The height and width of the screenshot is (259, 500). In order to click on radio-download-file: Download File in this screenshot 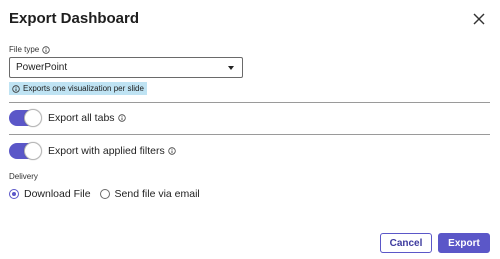, I will do `click(50, 194)`.